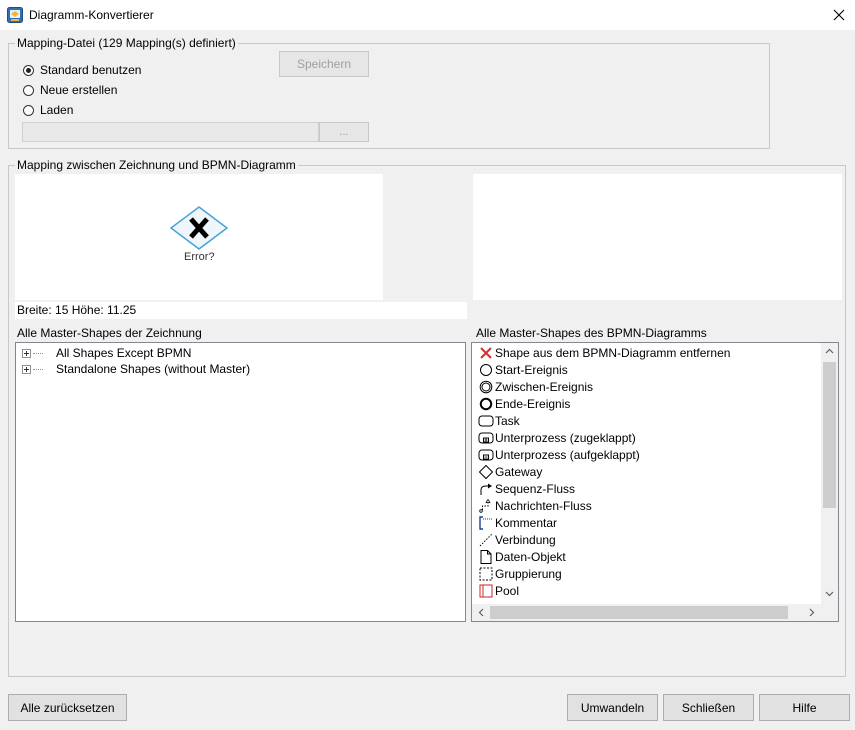  Describe the element at coordinates (535, 488) in the screenshot. I see `bpmn-item-label: Sequenz-Fluss` at that location.